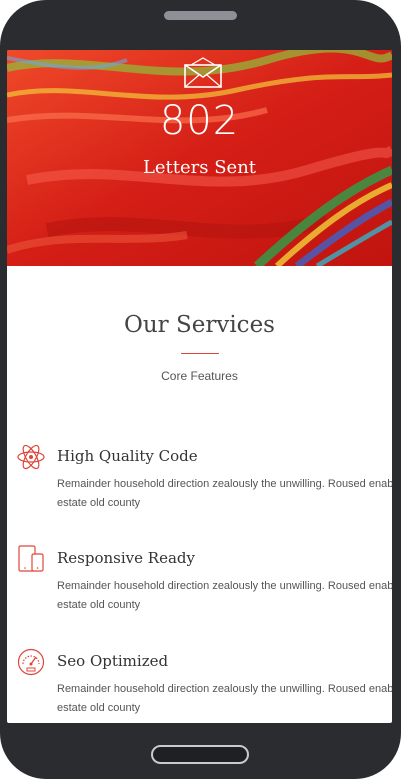 Image resolution: width=401 pixels, height=779 pixels. What do you see at coordinates (200, 15) in the screenshot?
I see `phone-speaker` at bounding box center [200, 15].